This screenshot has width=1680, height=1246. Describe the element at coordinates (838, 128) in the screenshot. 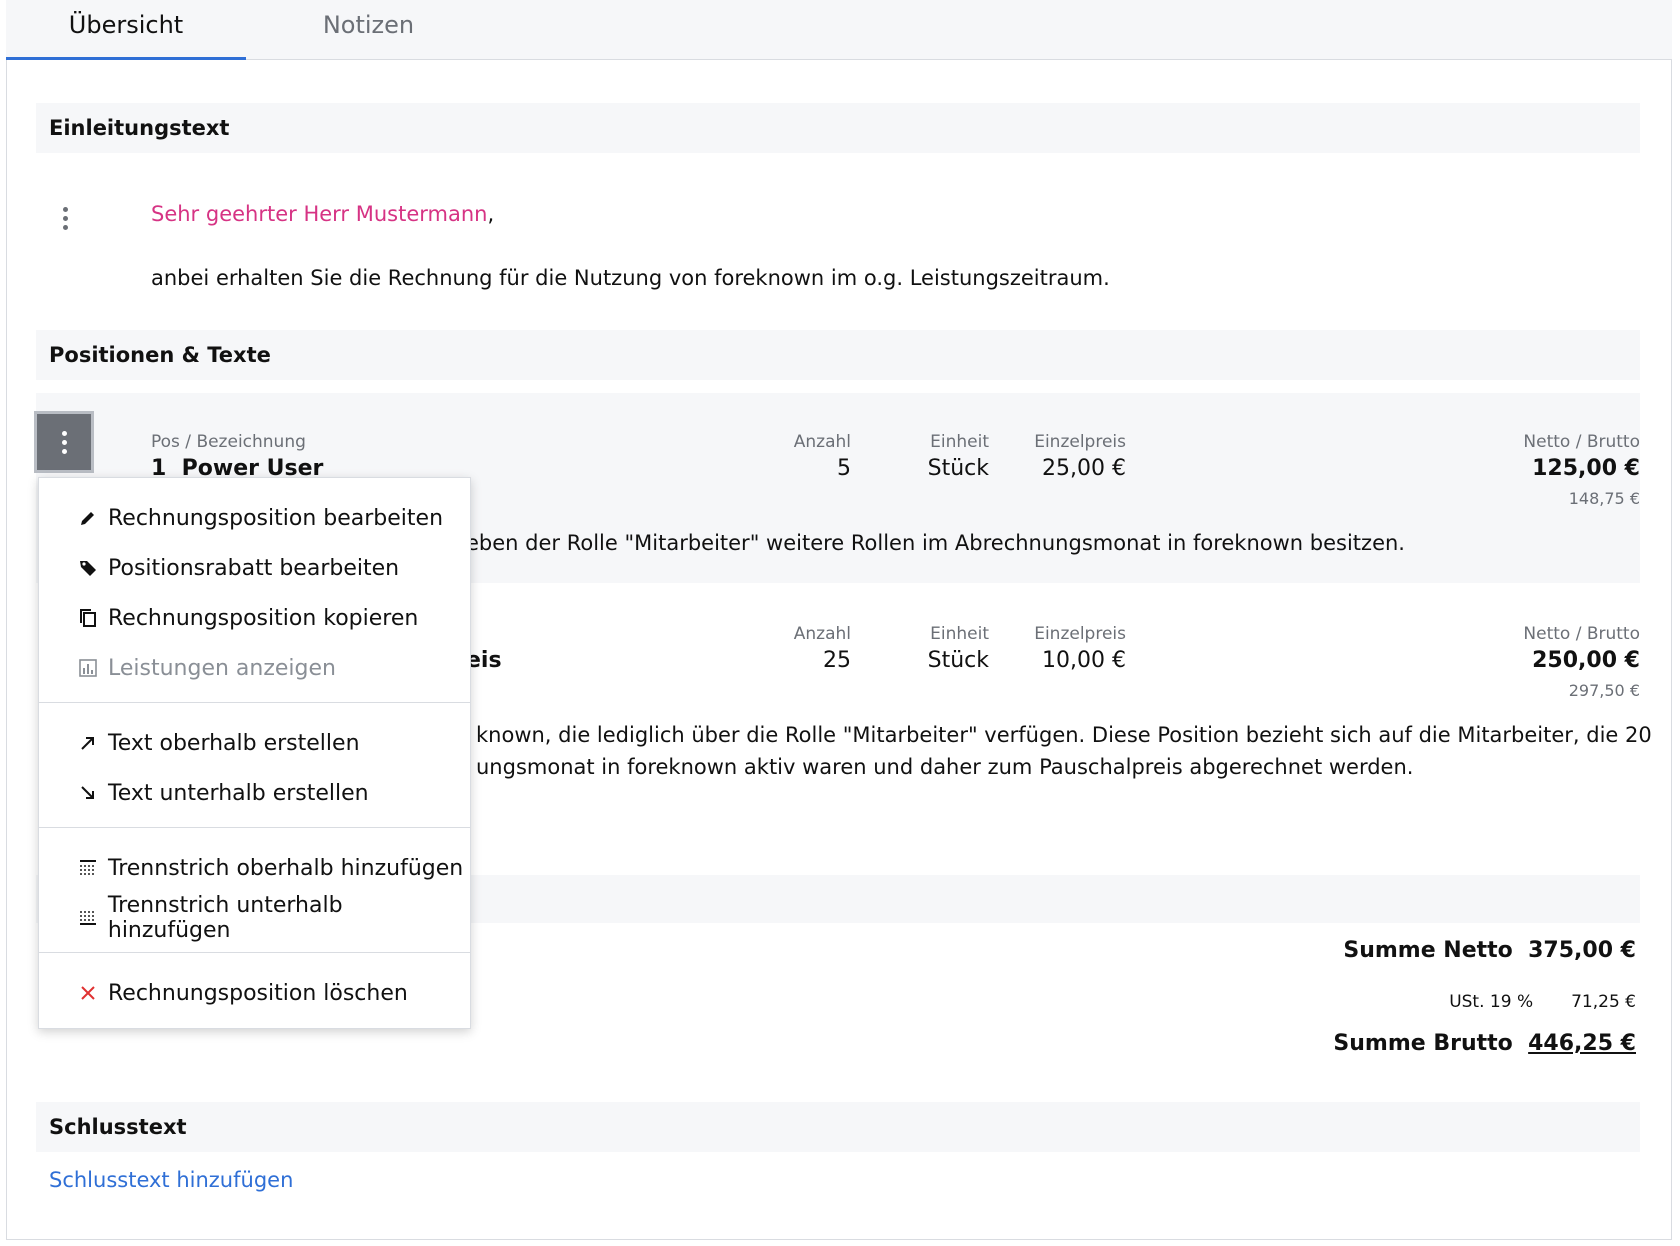

I see `intro-section-title: Einleitungstext` at that location.